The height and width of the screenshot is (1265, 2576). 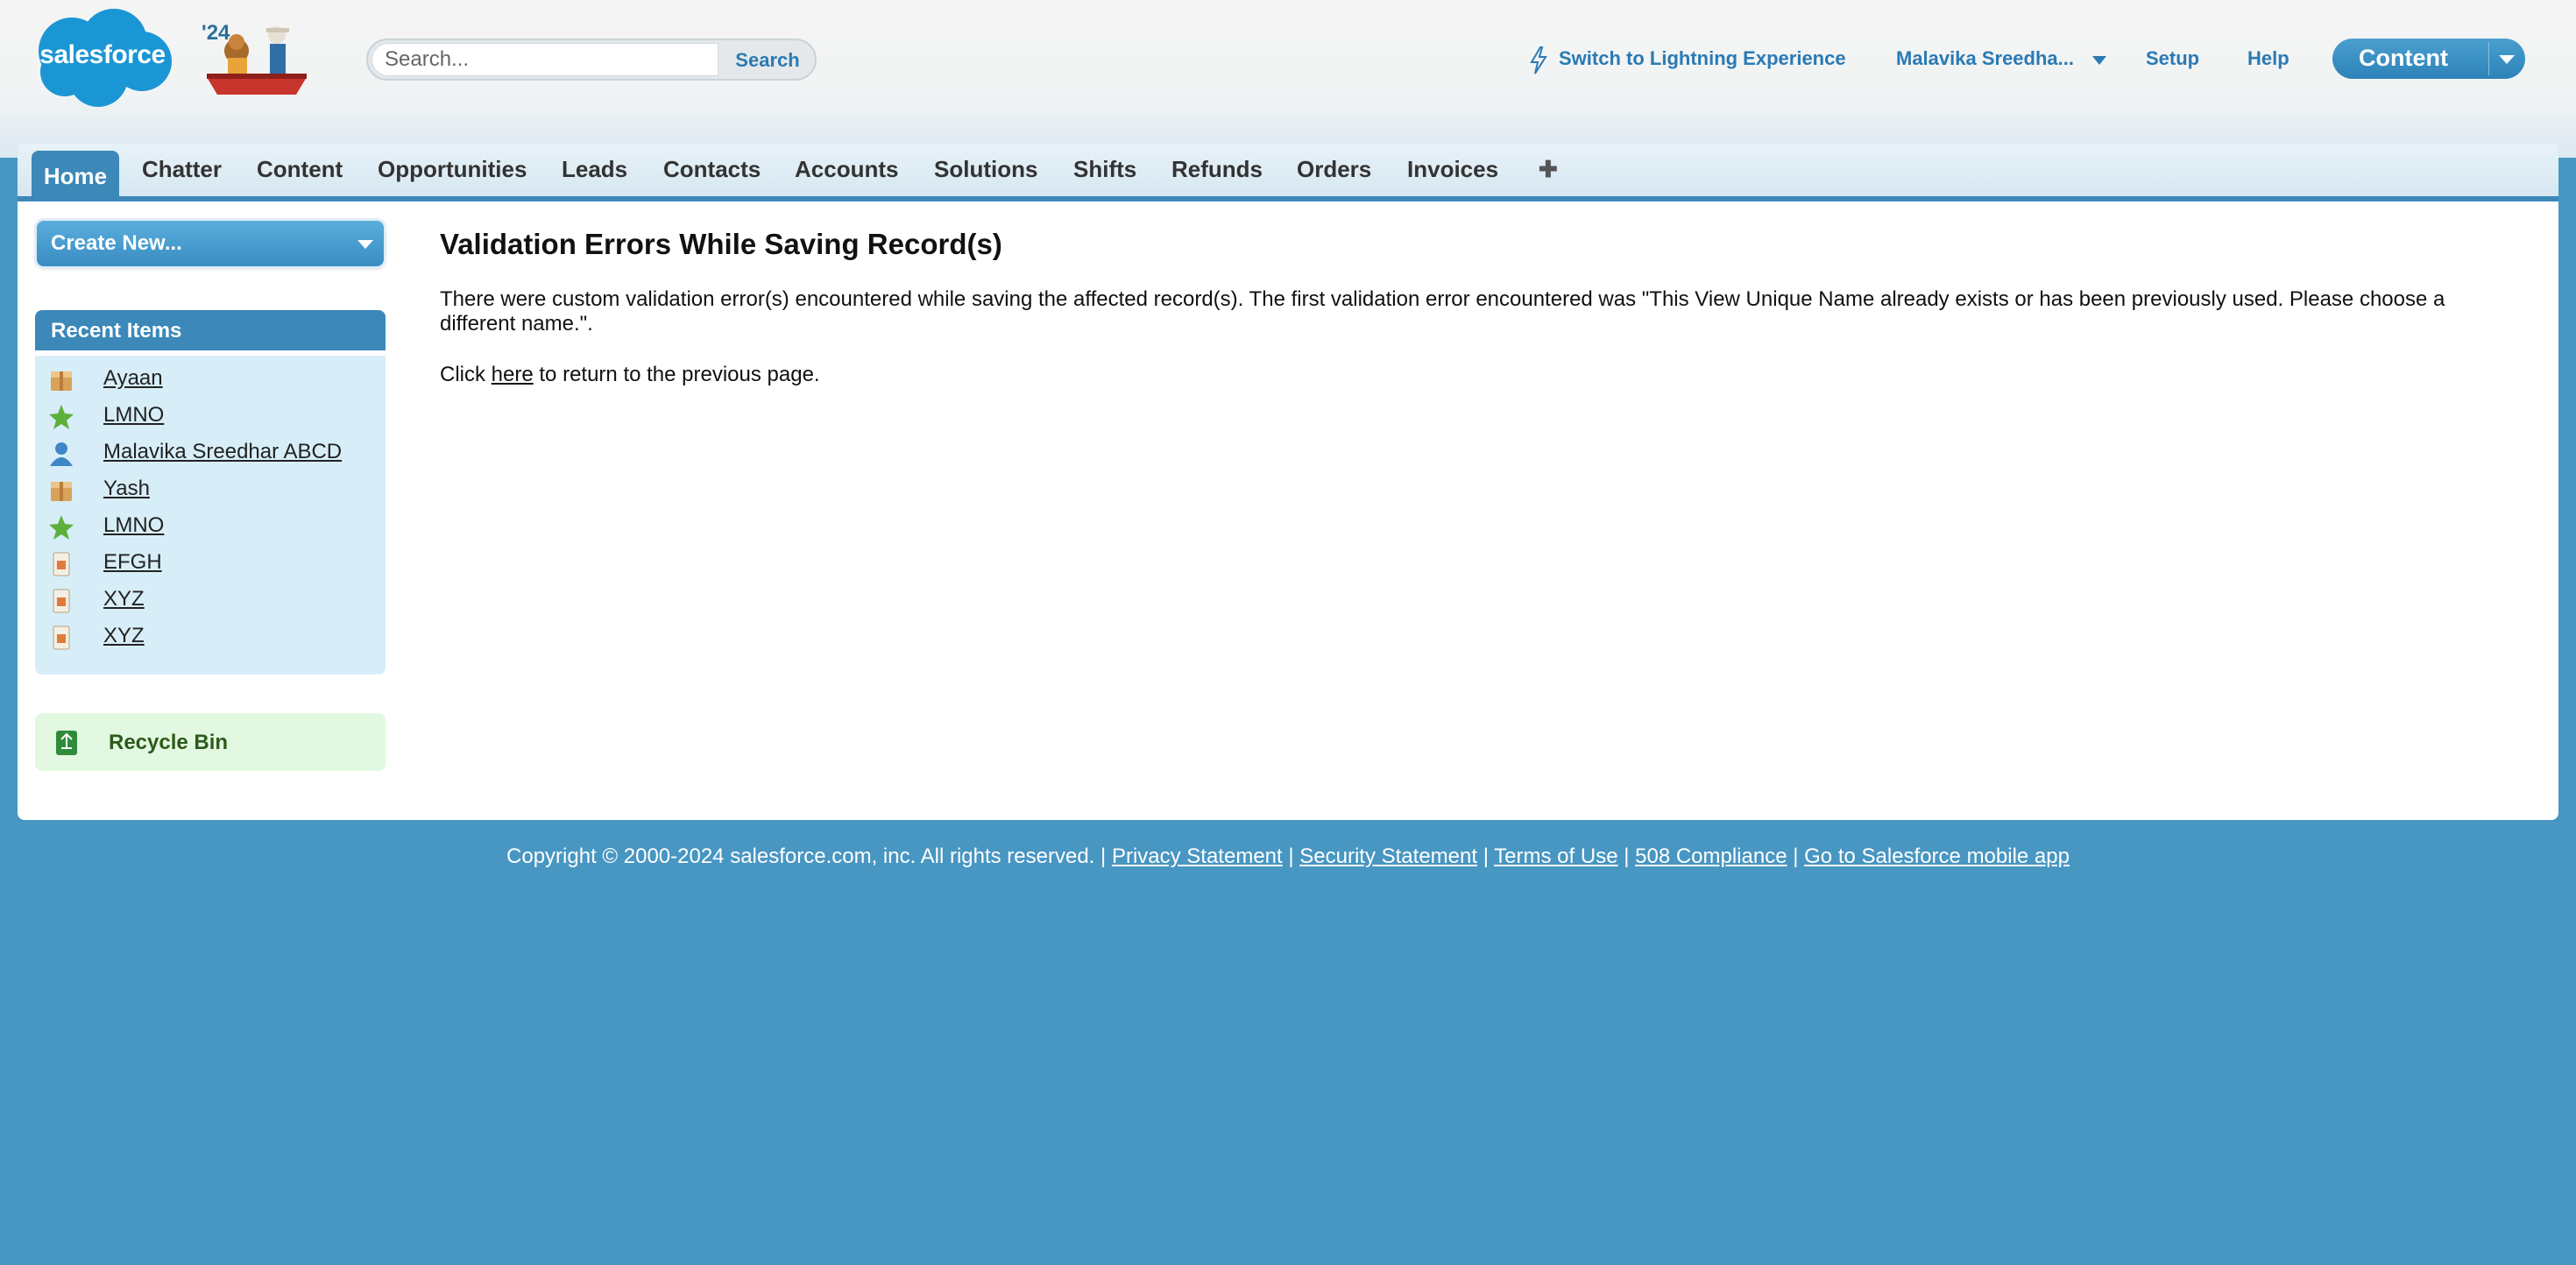 I want to click on user-icon, so click(x=61, y=454).